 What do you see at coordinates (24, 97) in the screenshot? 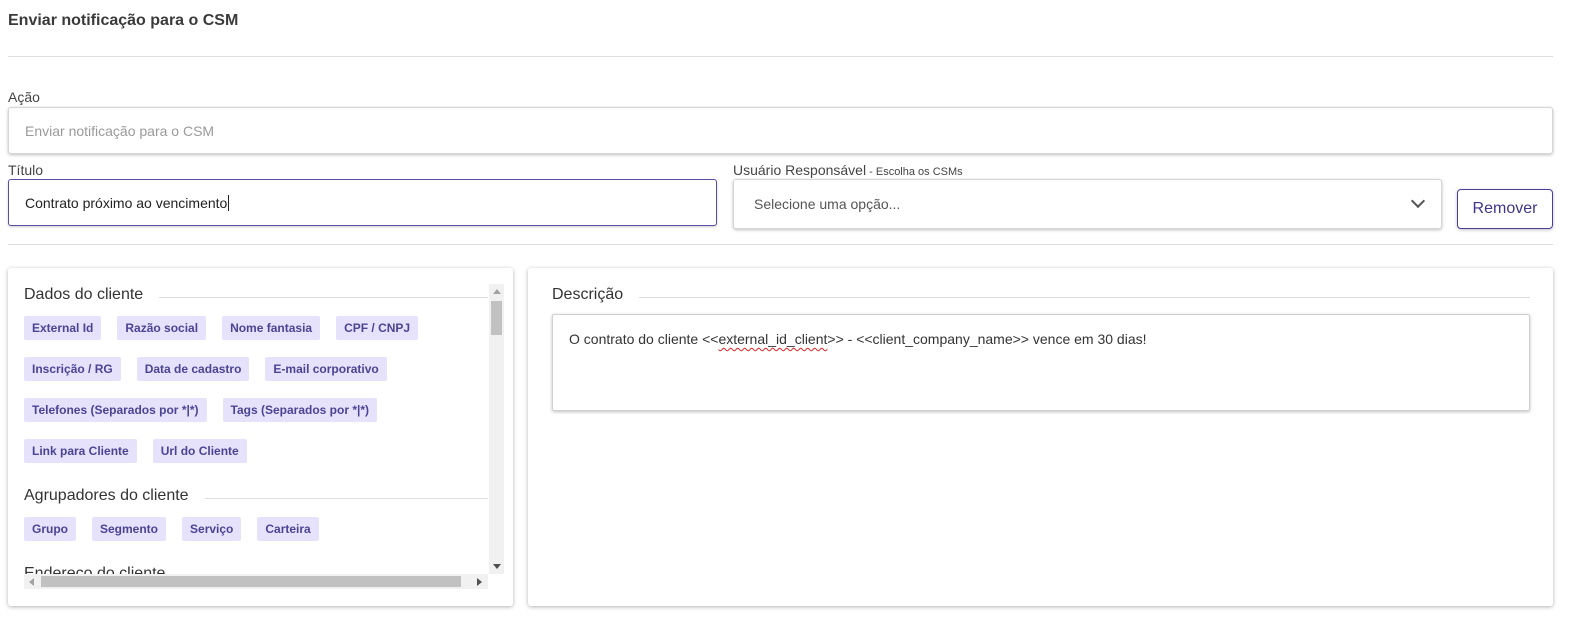
I see `acao-label: Ação` at bounding box center [24, 97].